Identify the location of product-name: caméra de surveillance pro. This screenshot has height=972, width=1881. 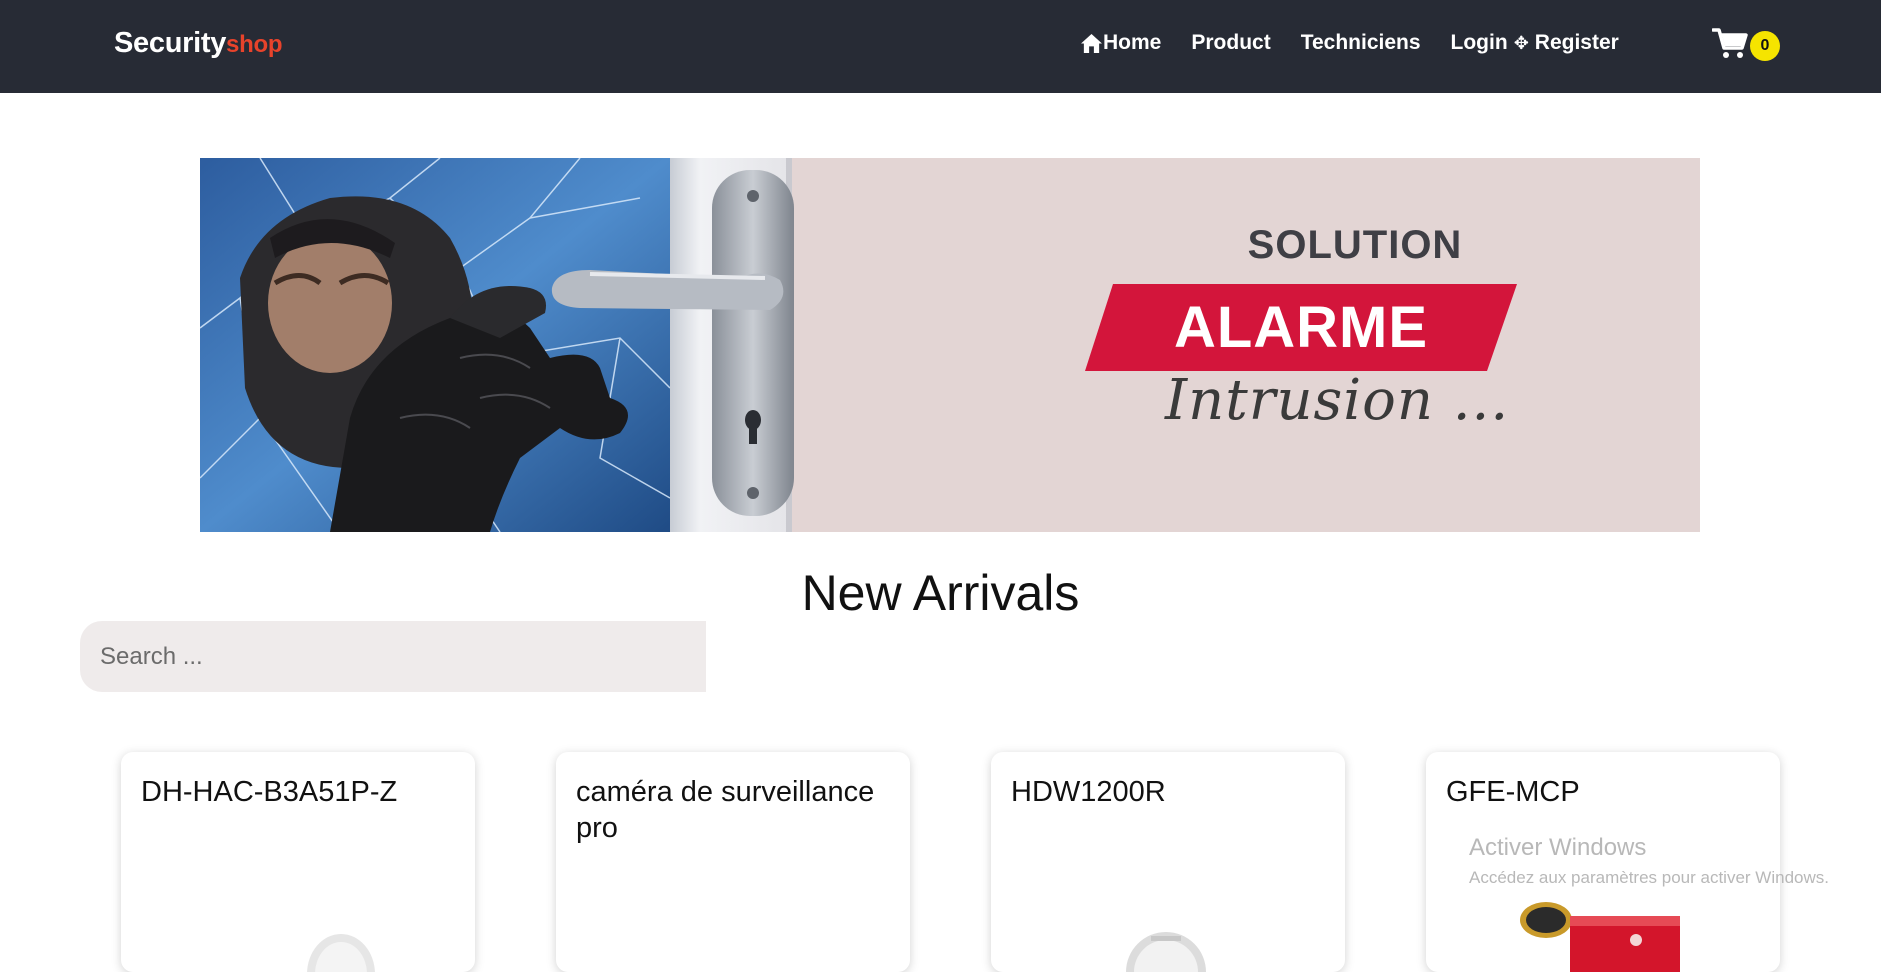
(725, 810).